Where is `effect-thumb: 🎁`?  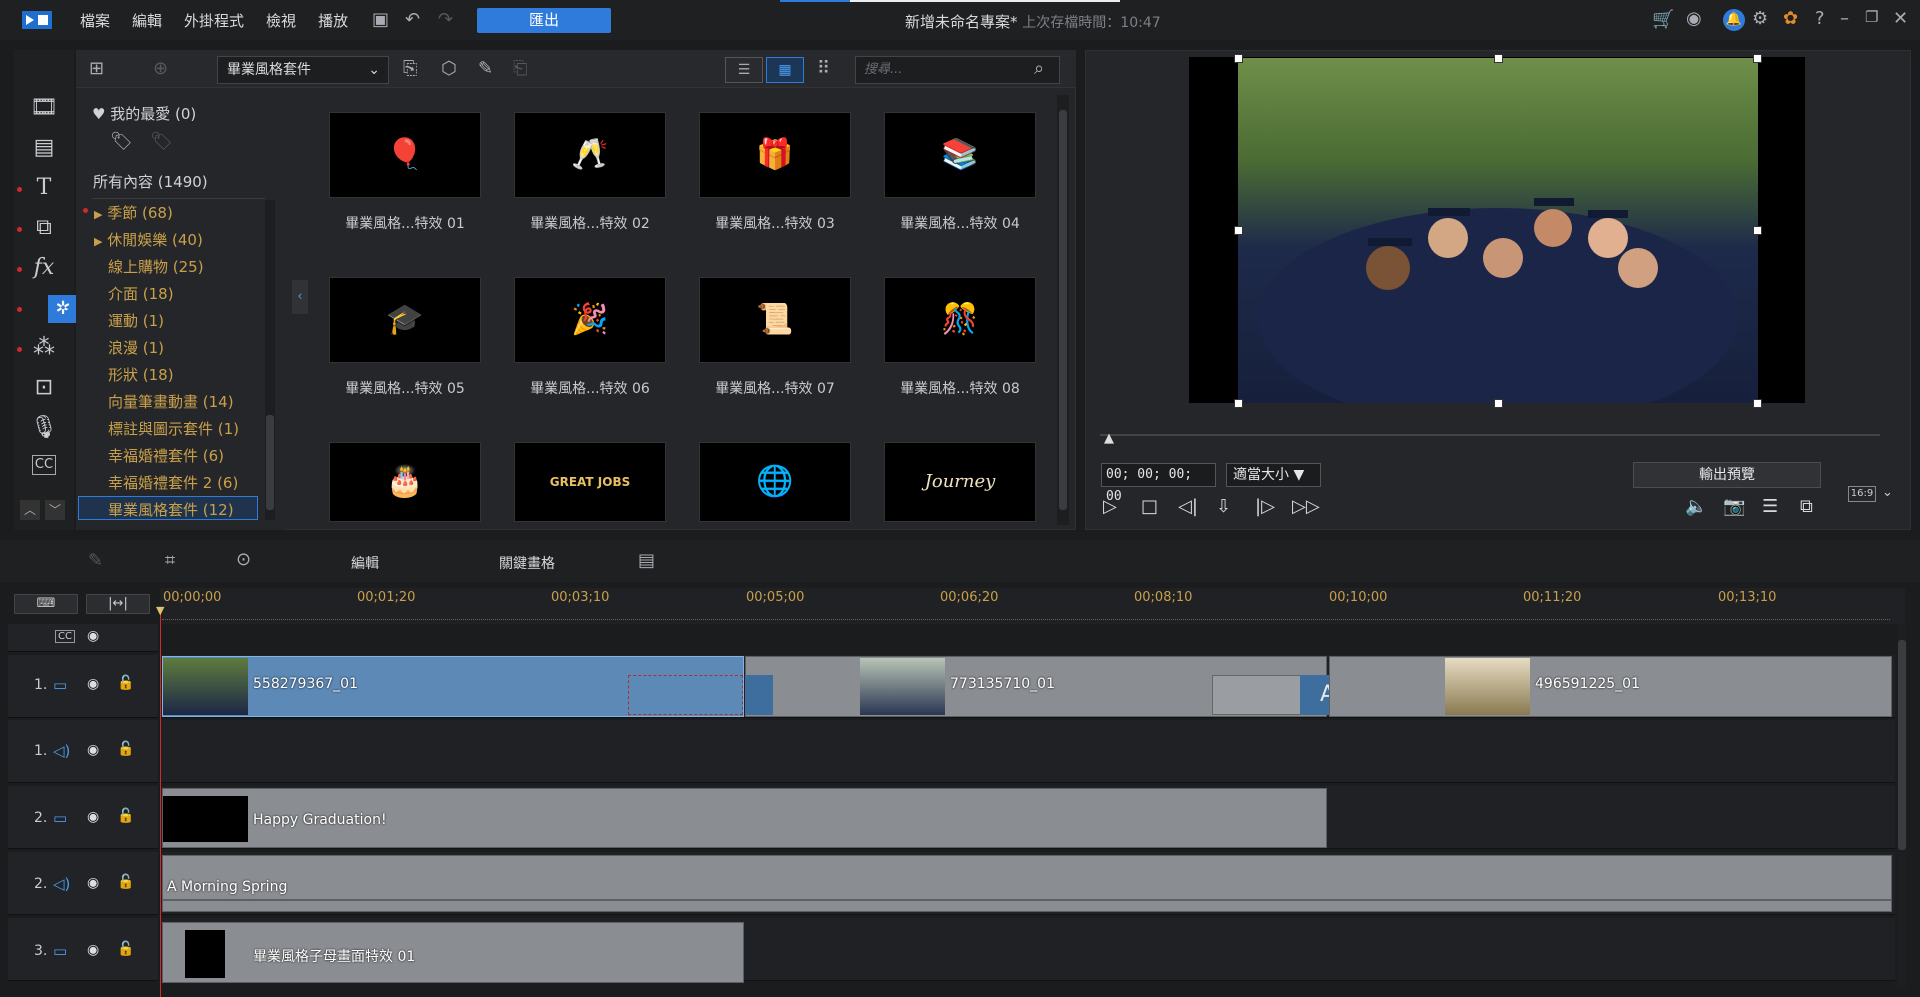
effect-thumb: 🎁 is located at coordinates (775, 155).